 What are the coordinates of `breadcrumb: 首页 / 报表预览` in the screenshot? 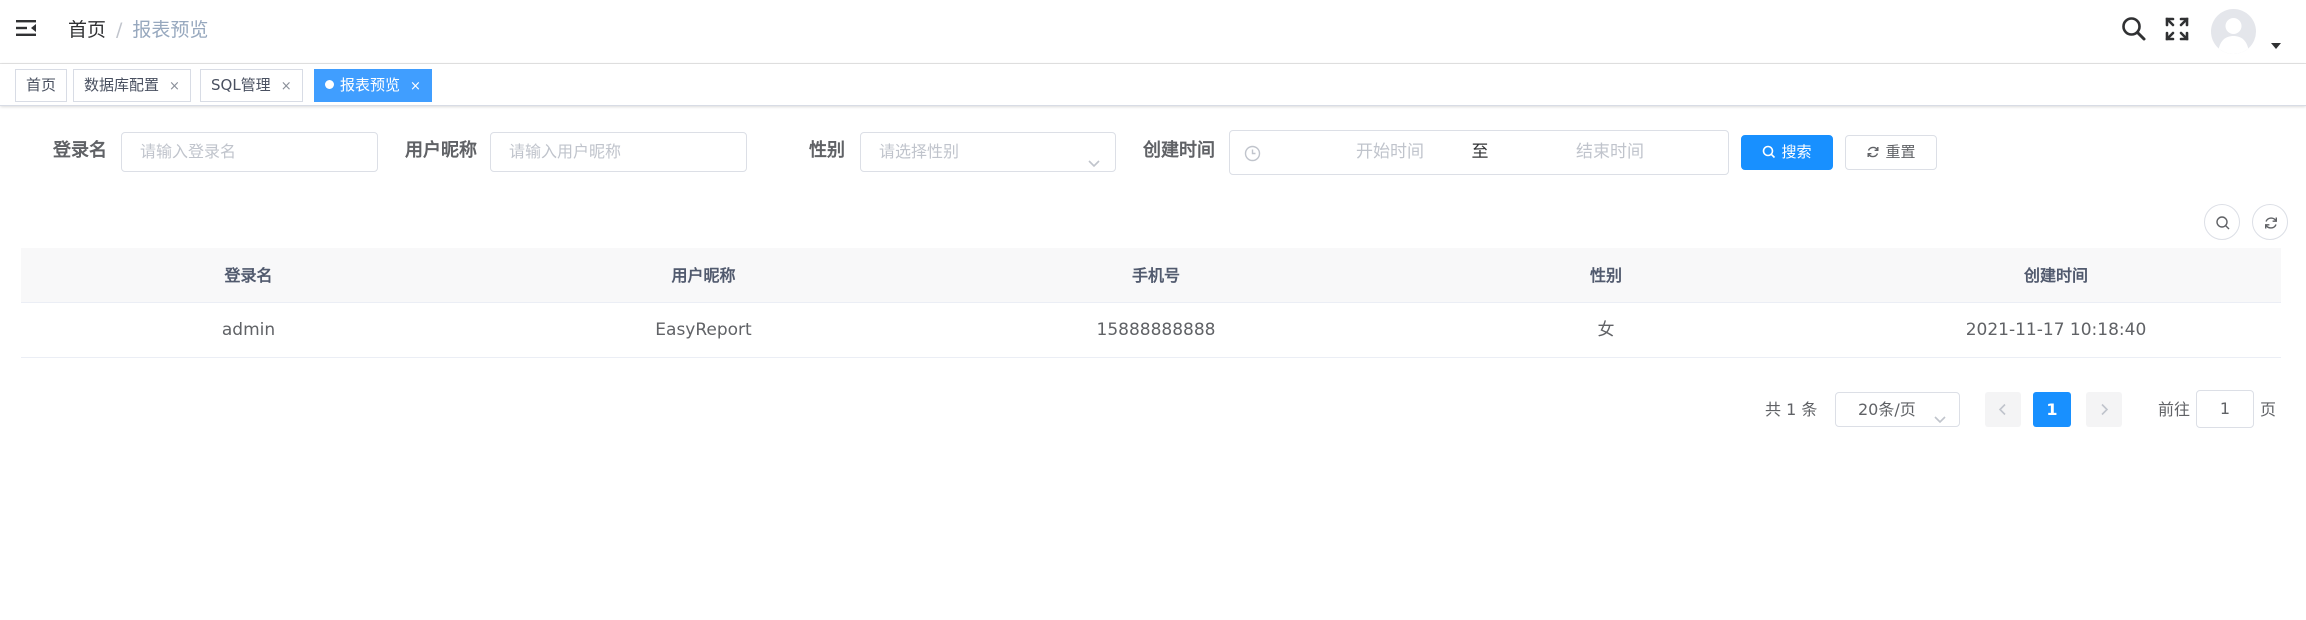 It's located at (138, 30).